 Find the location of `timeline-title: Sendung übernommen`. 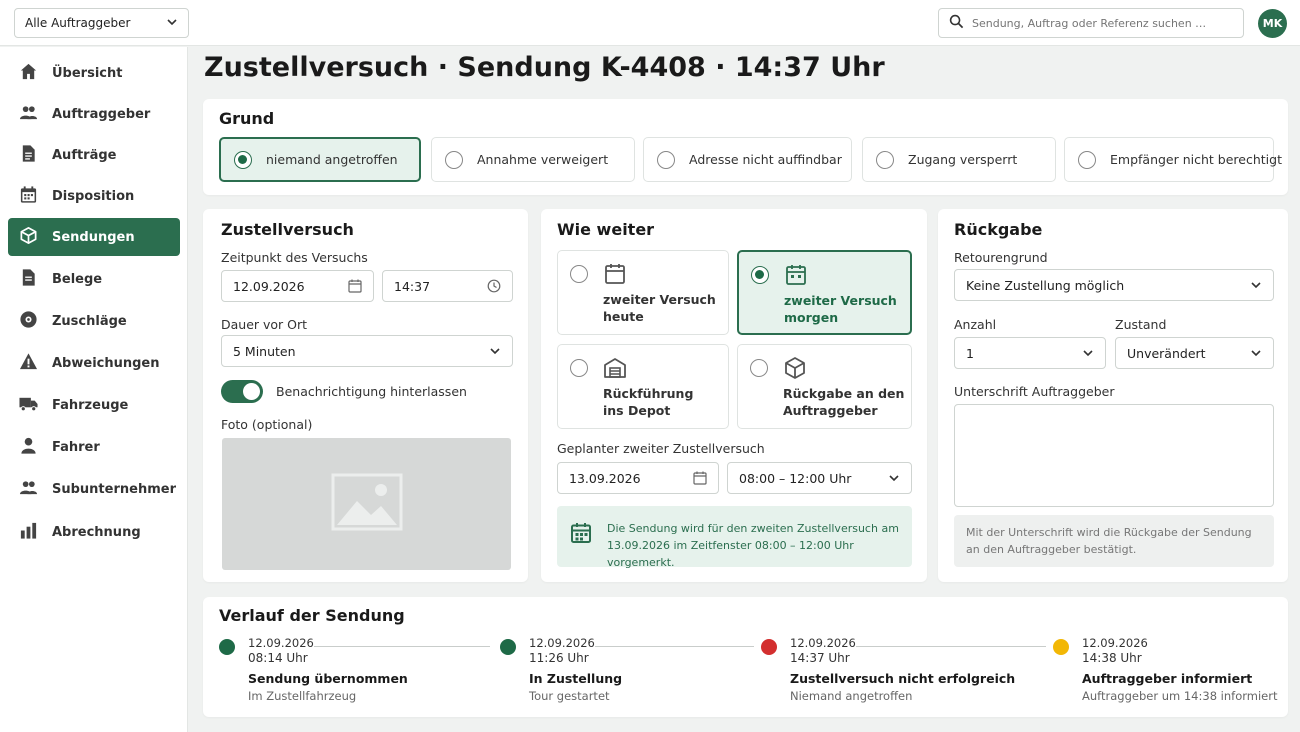

timeline-title: Sendung übernommen is located at coordinates (328, 678).